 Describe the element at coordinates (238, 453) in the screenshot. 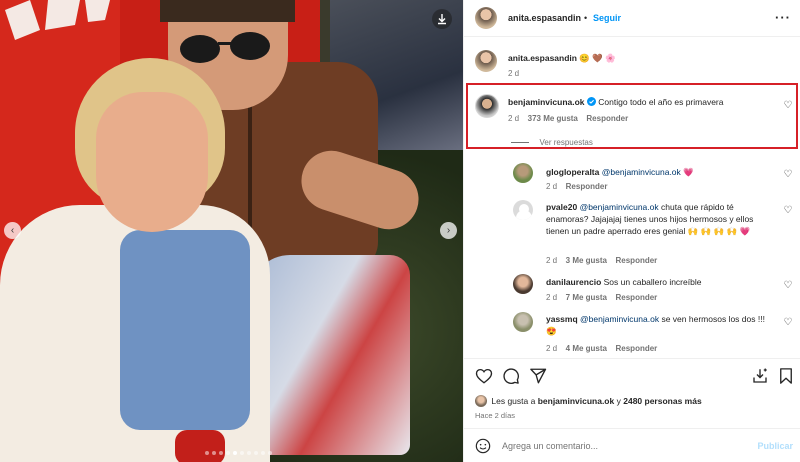

I see `carousel-indicator` at that location.